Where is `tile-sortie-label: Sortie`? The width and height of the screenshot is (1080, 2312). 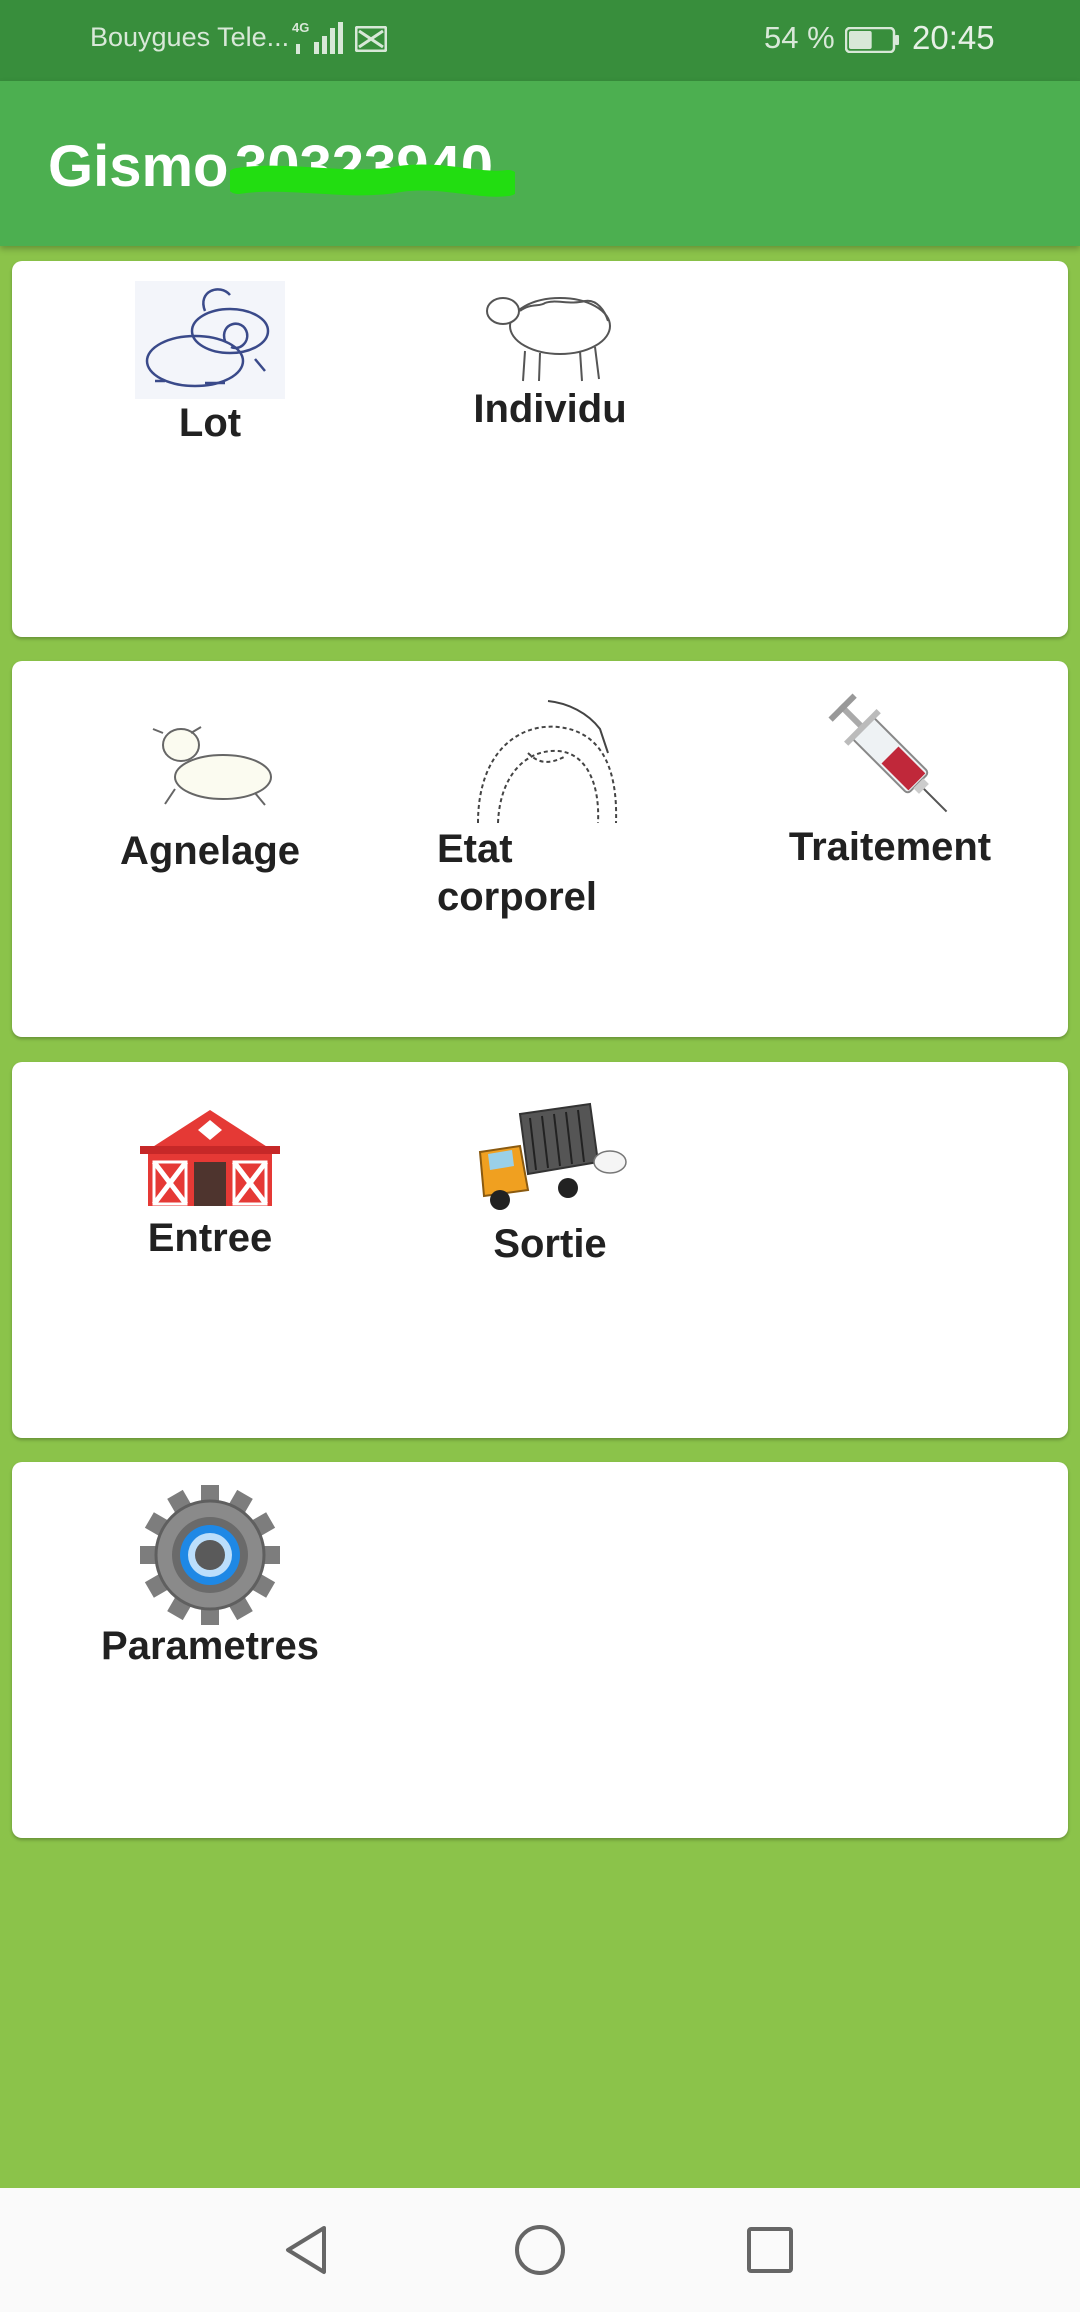
tile-sortie-label: Sortie is located at coordinates (550, 1244).